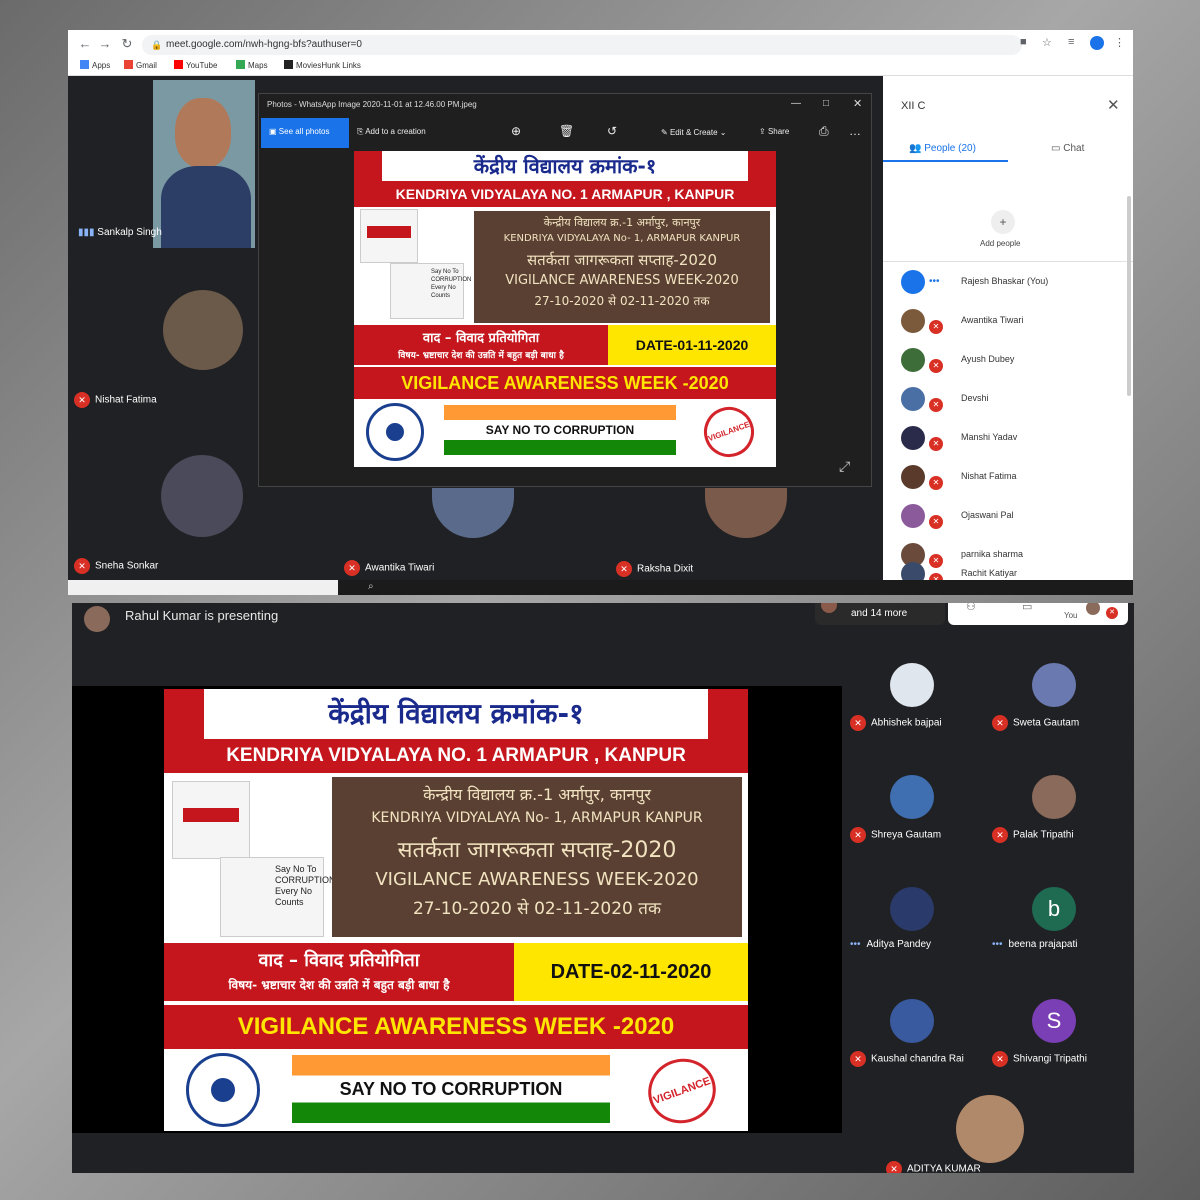 Image resolution: width=1200 pixels, height=1200 pixels. Describe the element at coordinates (880, 614) in the screenshot. I see `more-participants-chip: and 14 more` at that location.